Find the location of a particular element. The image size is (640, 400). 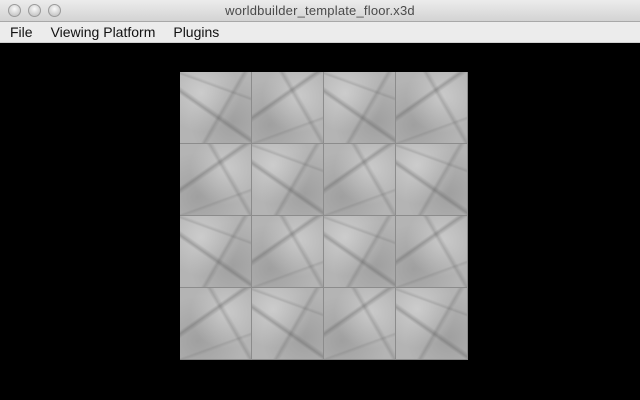

menu-file: File is located at coordinates (21, 32).